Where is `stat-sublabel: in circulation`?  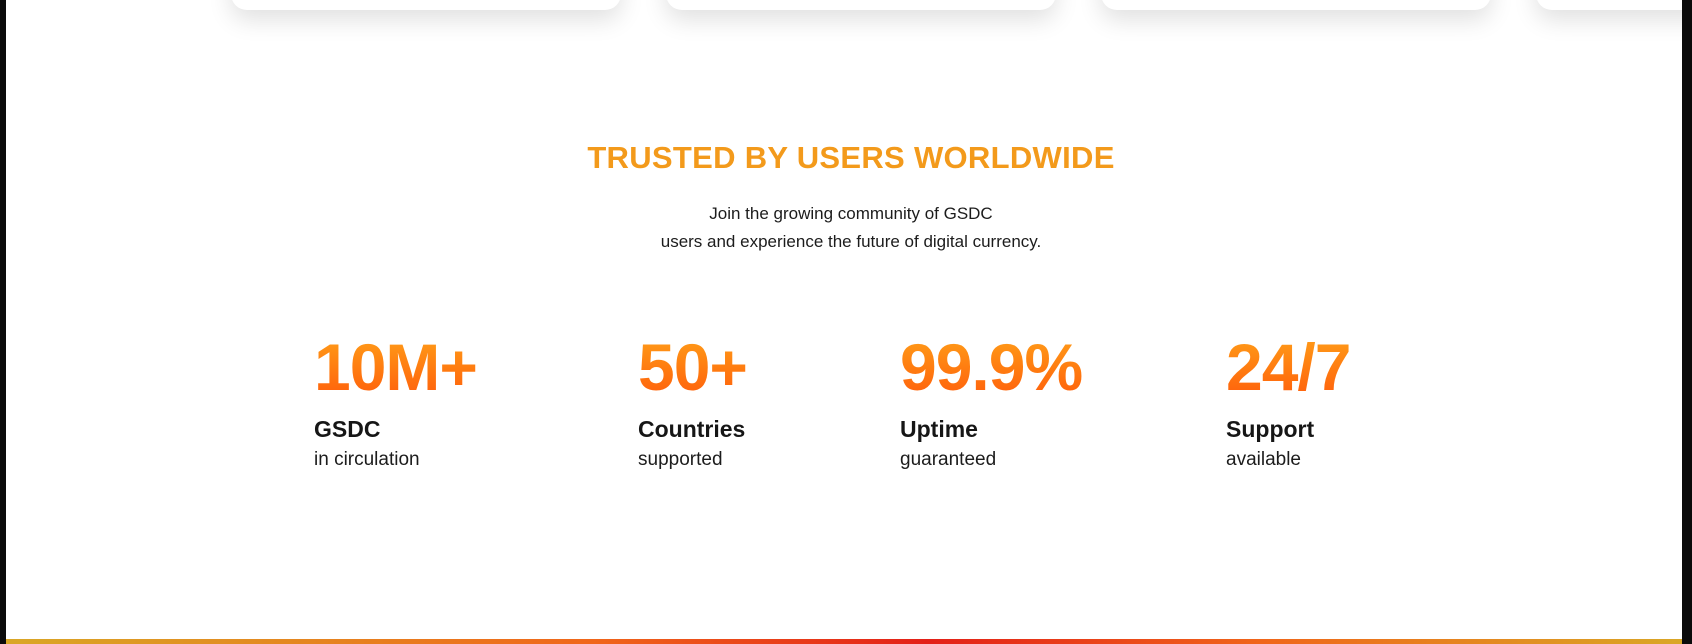
stat-sublabel: in circulation is located at coordinates (367, 459).